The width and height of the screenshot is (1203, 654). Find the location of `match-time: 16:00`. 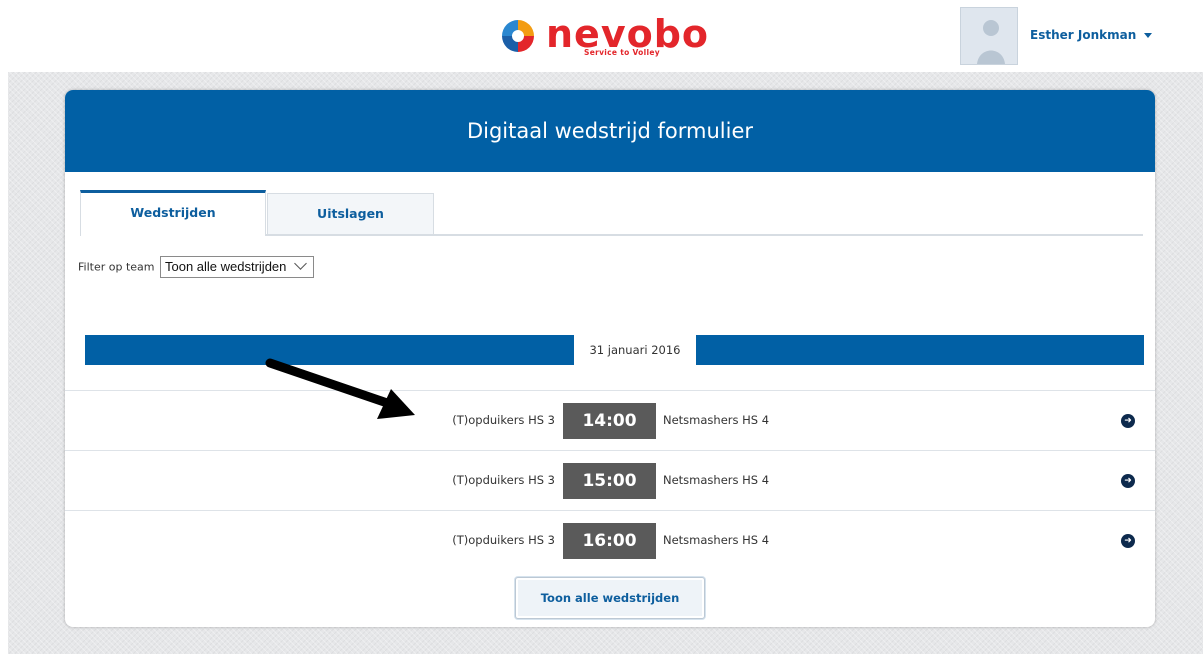

match-time: 16:00 is located at coordinates (609, 541).